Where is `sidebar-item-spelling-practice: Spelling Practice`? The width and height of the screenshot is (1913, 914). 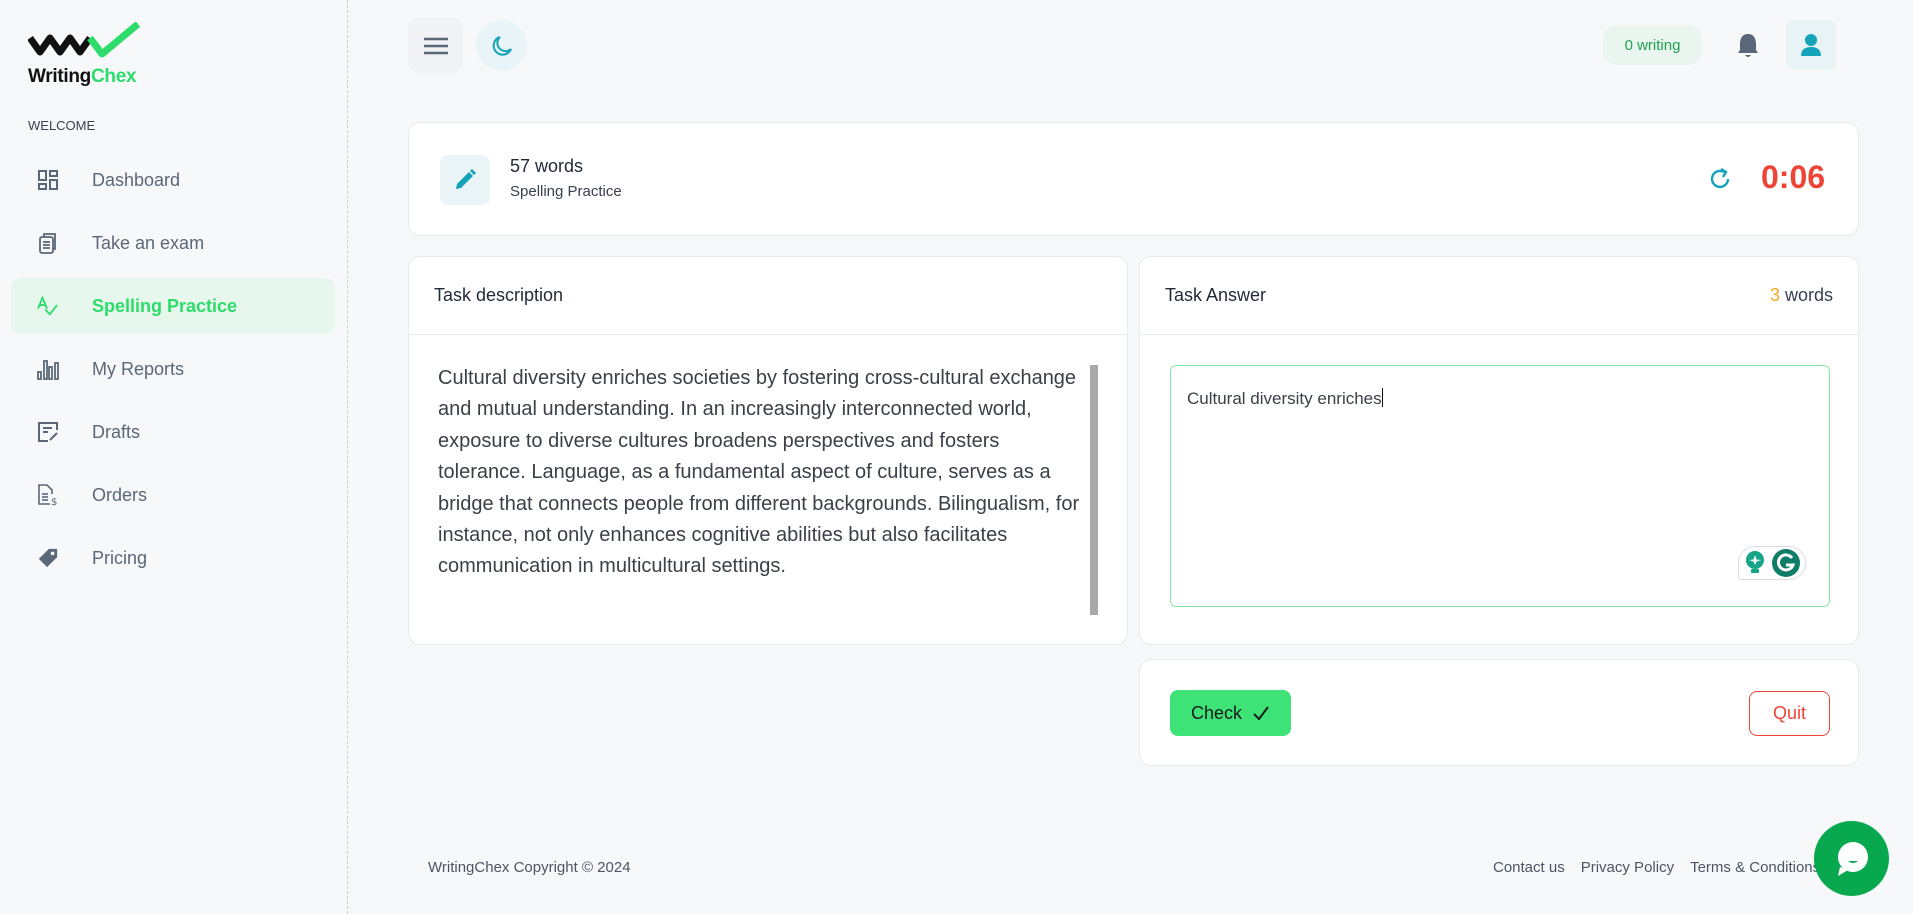 sidebar-item-spelling-practice: Spelling Practice is located at coordinates (173, 306).